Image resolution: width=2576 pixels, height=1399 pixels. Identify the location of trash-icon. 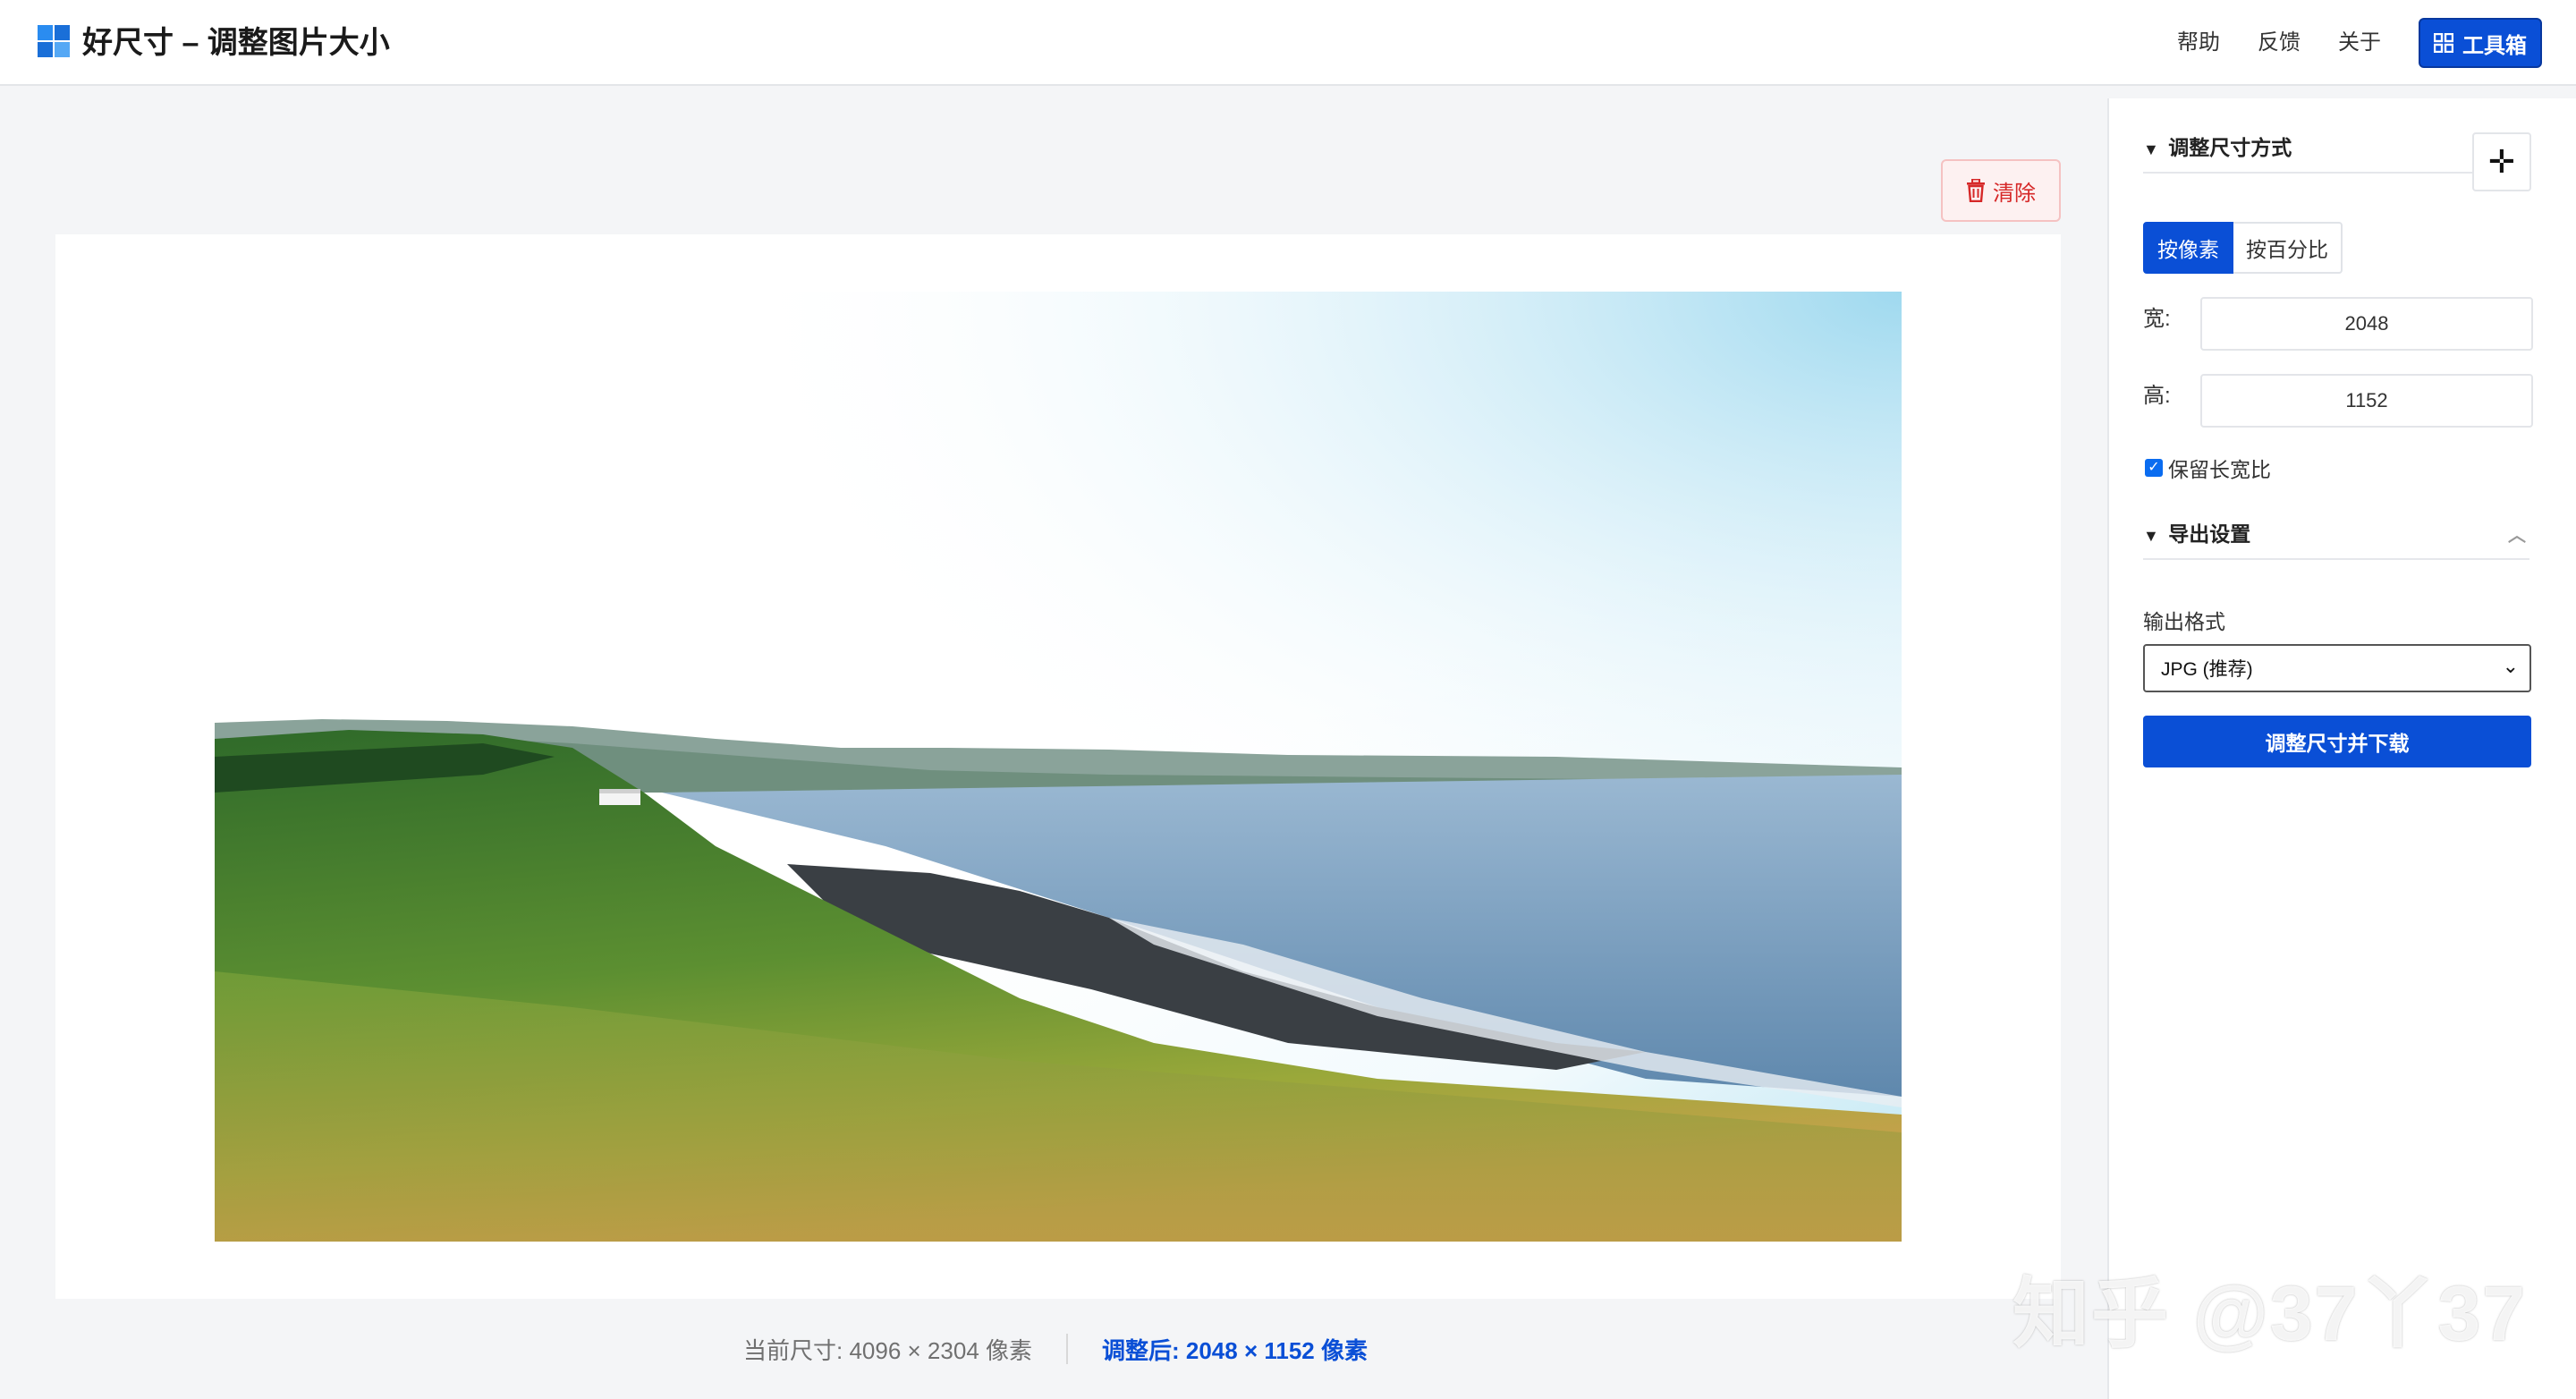
(1976, 190).